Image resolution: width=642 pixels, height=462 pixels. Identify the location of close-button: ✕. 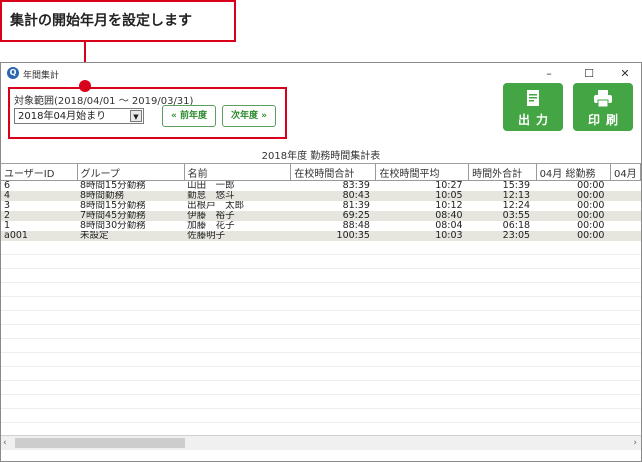
(625, 74).